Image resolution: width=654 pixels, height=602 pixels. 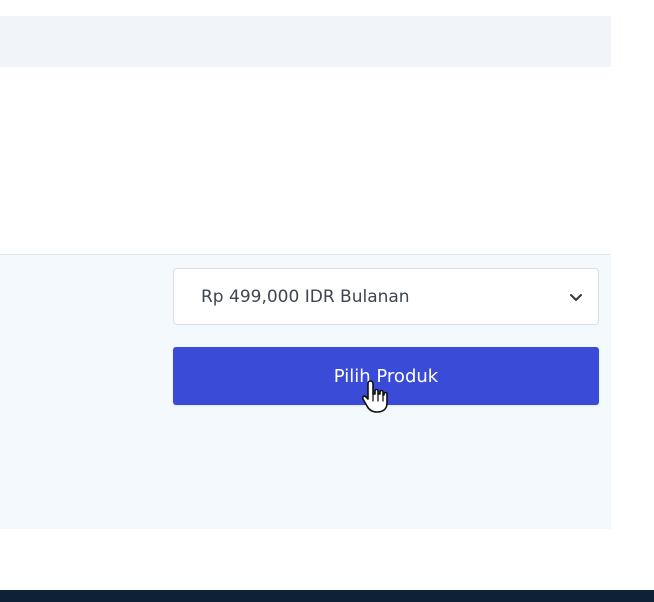 I want to click on billing-cycle-select: Rp 499,000 IDR Bulanan, so click(x=386, y=296).